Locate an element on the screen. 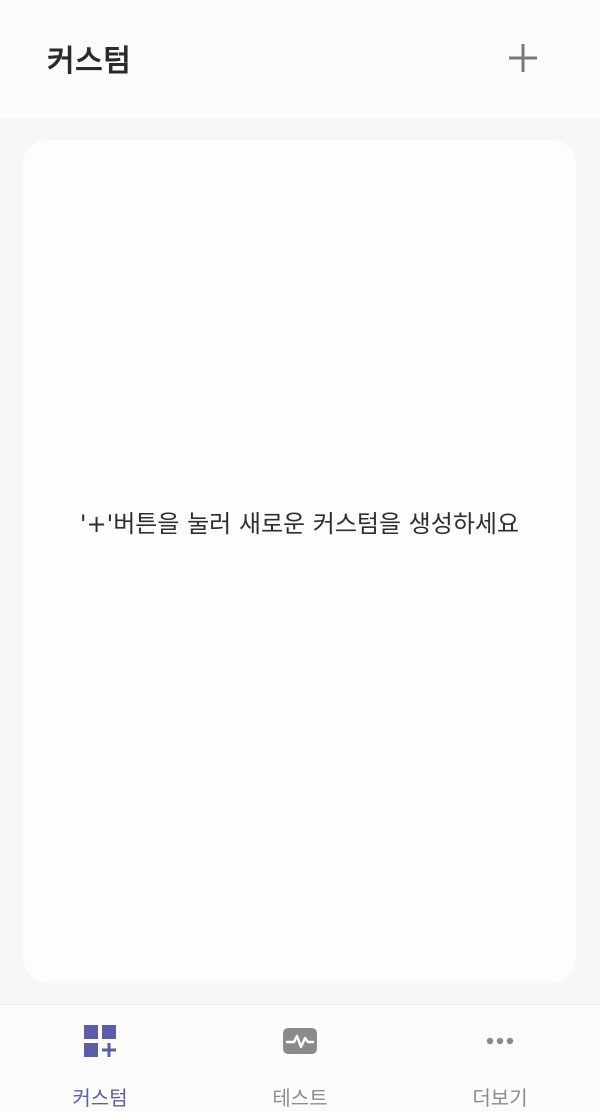  page-title: 커스텀 is located at coordinates (89, 61).